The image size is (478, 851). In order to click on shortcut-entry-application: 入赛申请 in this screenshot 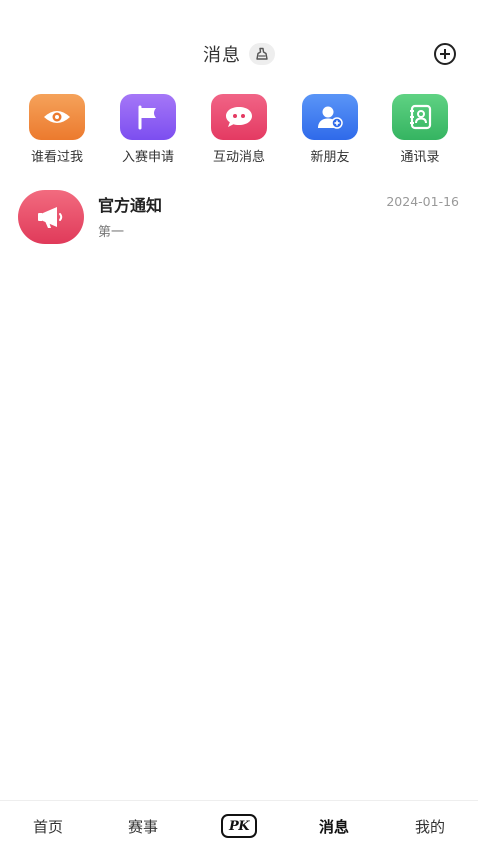, I will do `click(148, 129)`.